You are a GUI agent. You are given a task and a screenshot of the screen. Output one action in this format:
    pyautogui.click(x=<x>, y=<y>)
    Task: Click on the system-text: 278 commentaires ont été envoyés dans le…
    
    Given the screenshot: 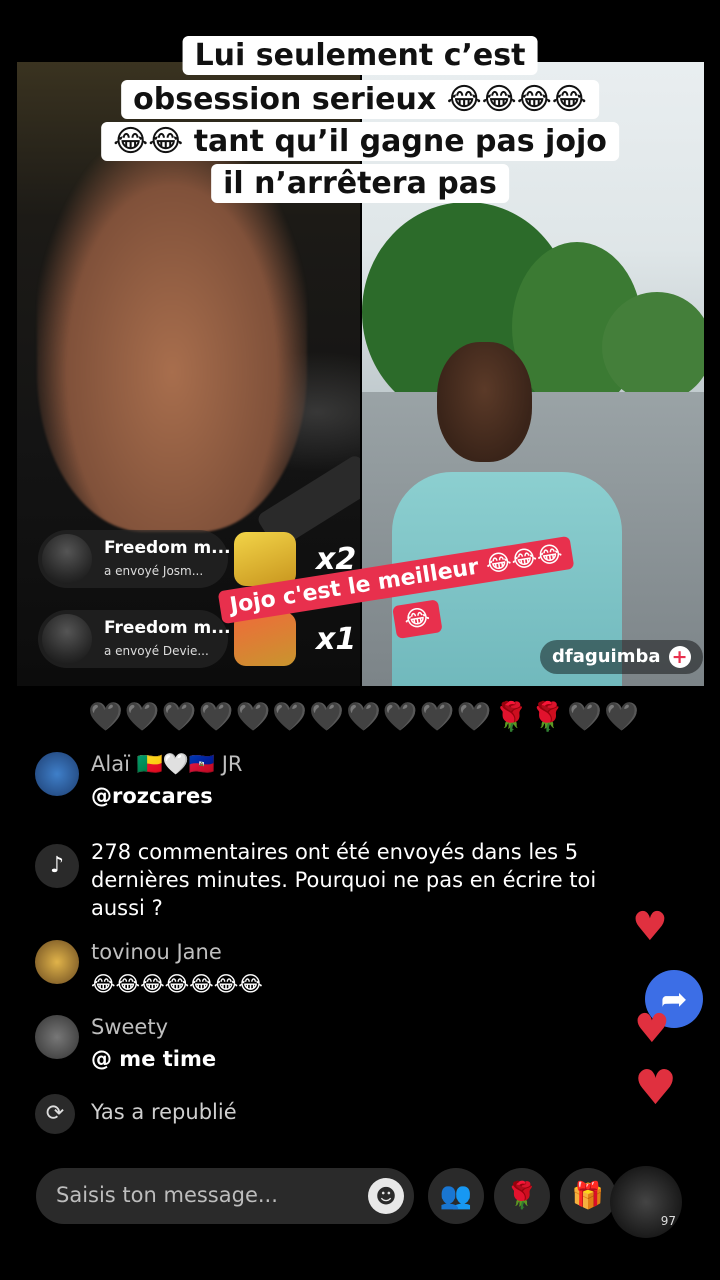 What is the action you would take?
    pyautogui.click(x=344, y=880)
    